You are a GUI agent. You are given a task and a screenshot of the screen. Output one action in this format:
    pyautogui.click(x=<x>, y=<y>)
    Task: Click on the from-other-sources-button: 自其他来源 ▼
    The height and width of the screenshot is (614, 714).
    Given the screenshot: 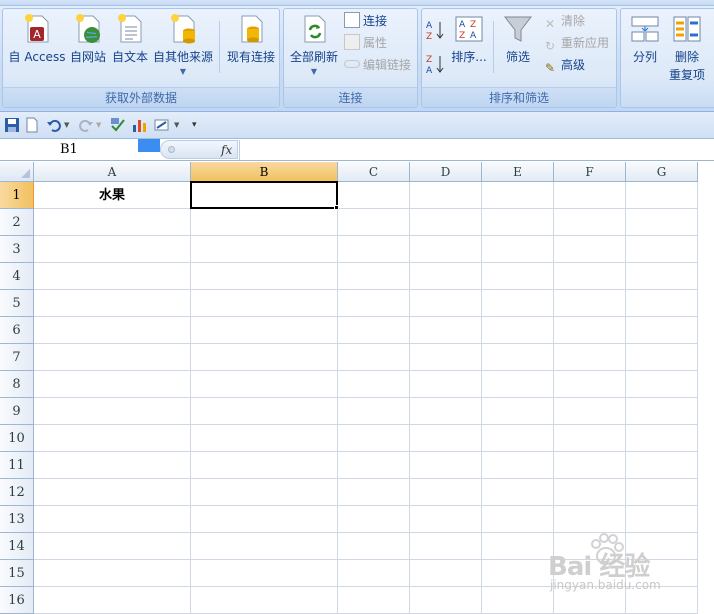 What is the action you would take?
    pyautogui.click(x=183, y=49)
    